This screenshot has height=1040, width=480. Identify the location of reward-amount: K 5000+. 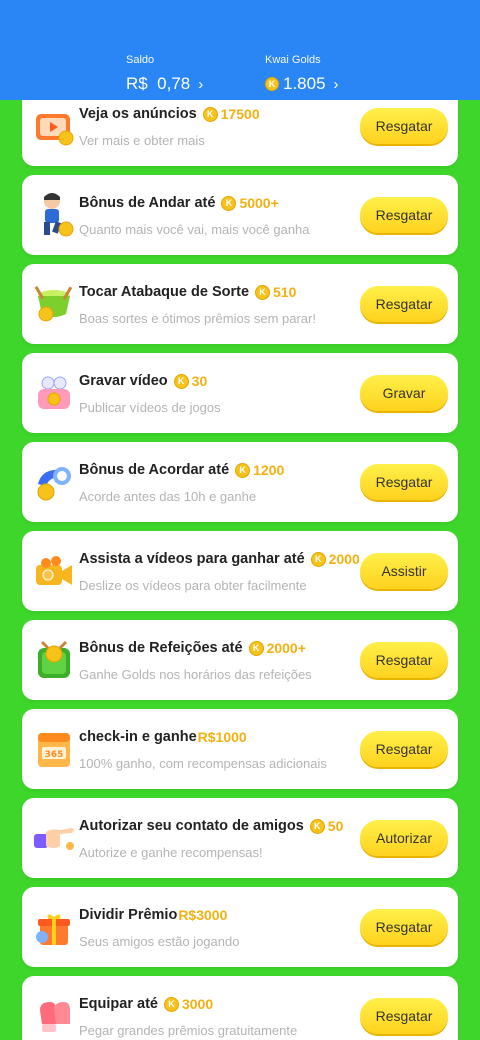
(250, 203).